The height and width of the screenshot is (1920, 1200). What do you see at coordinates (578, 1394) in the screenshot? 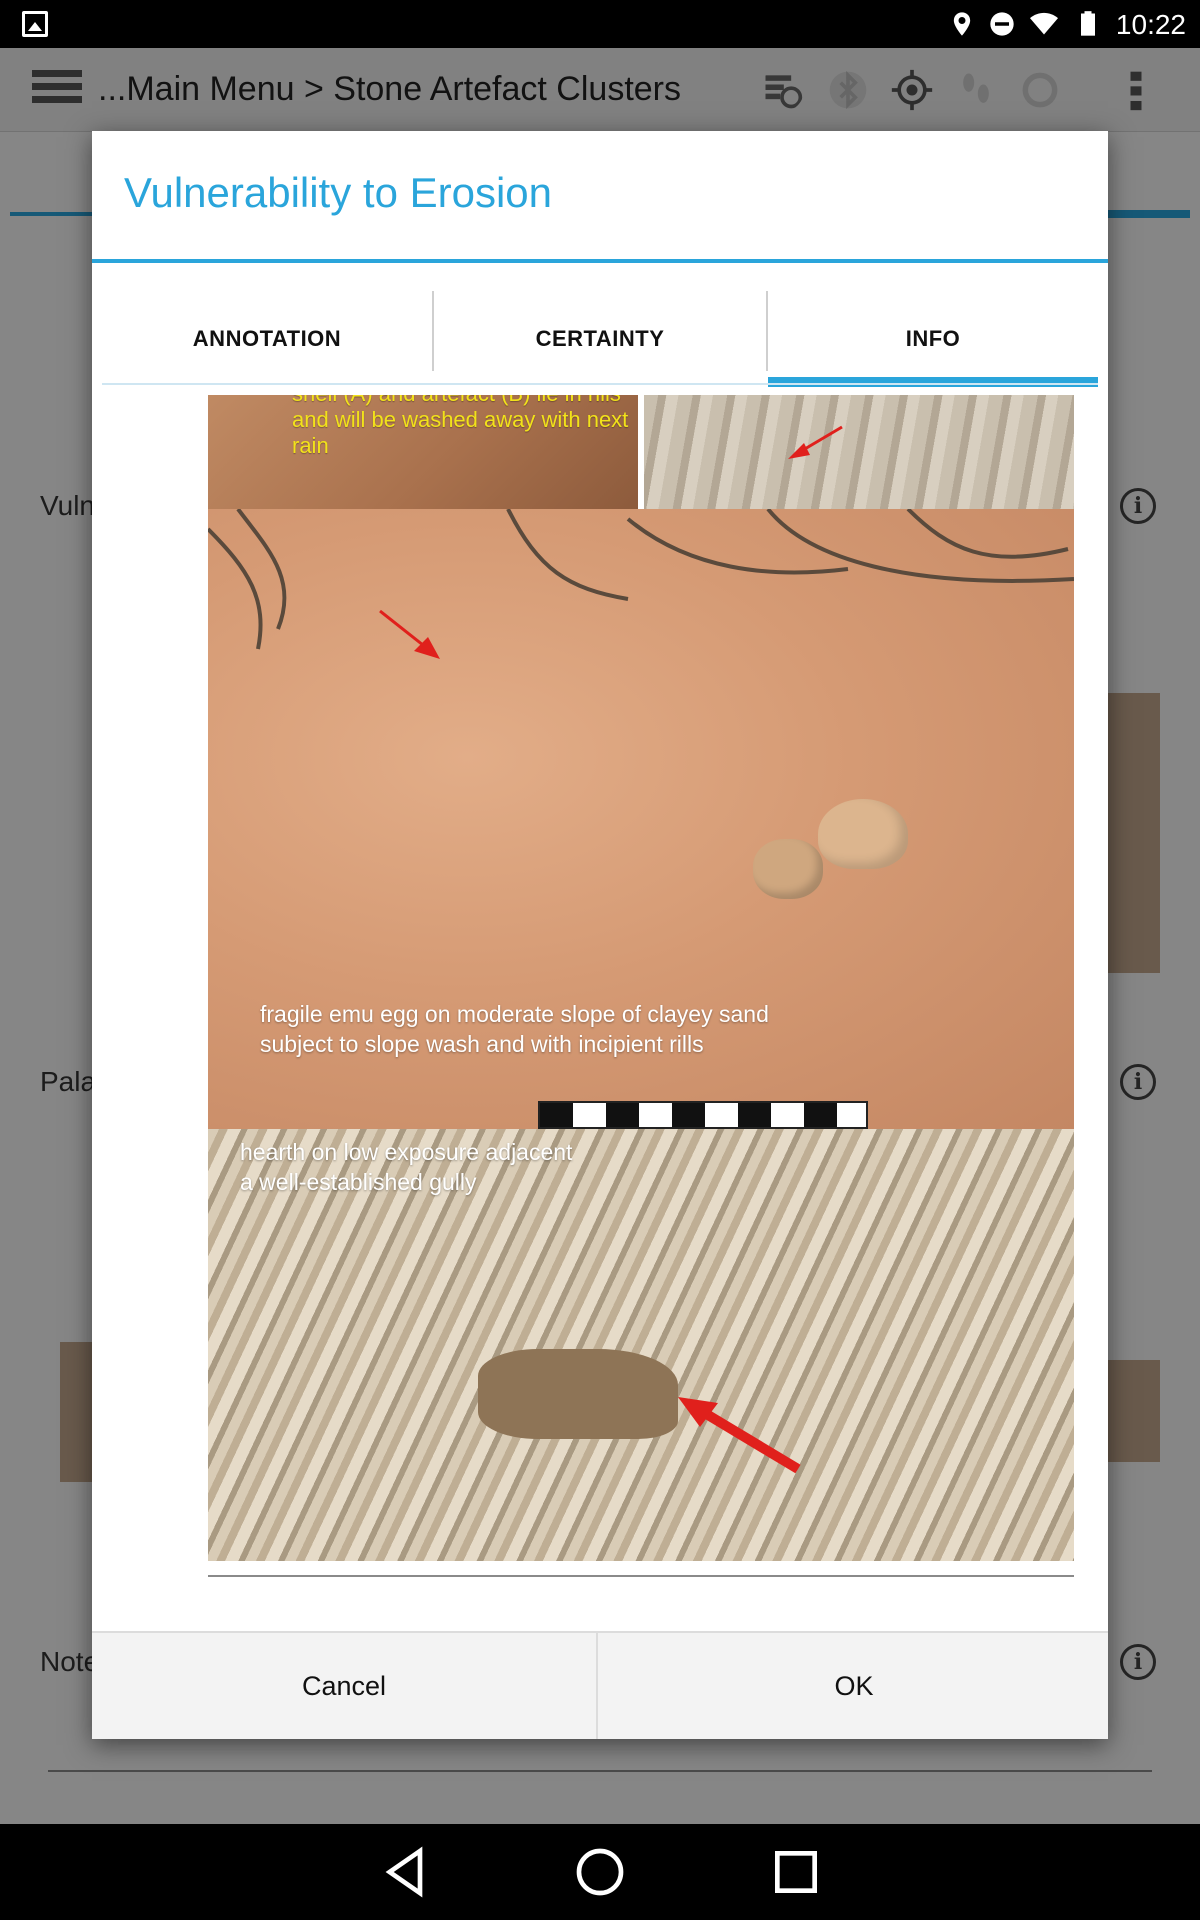
I see `hearth-feature` at bounding box center [578, 1394].